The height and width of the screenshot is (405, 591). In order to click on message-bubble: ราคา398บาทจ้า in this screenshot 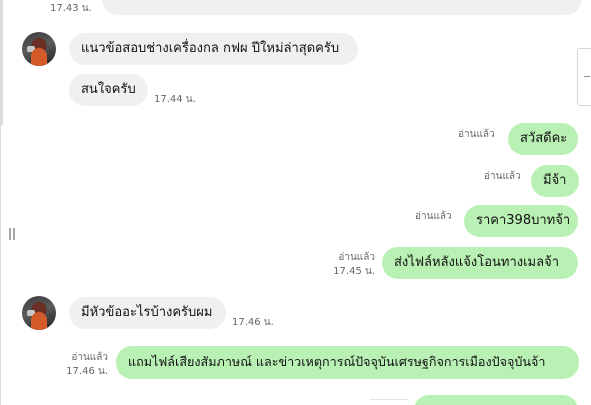, I will do `click(521, 221)`.